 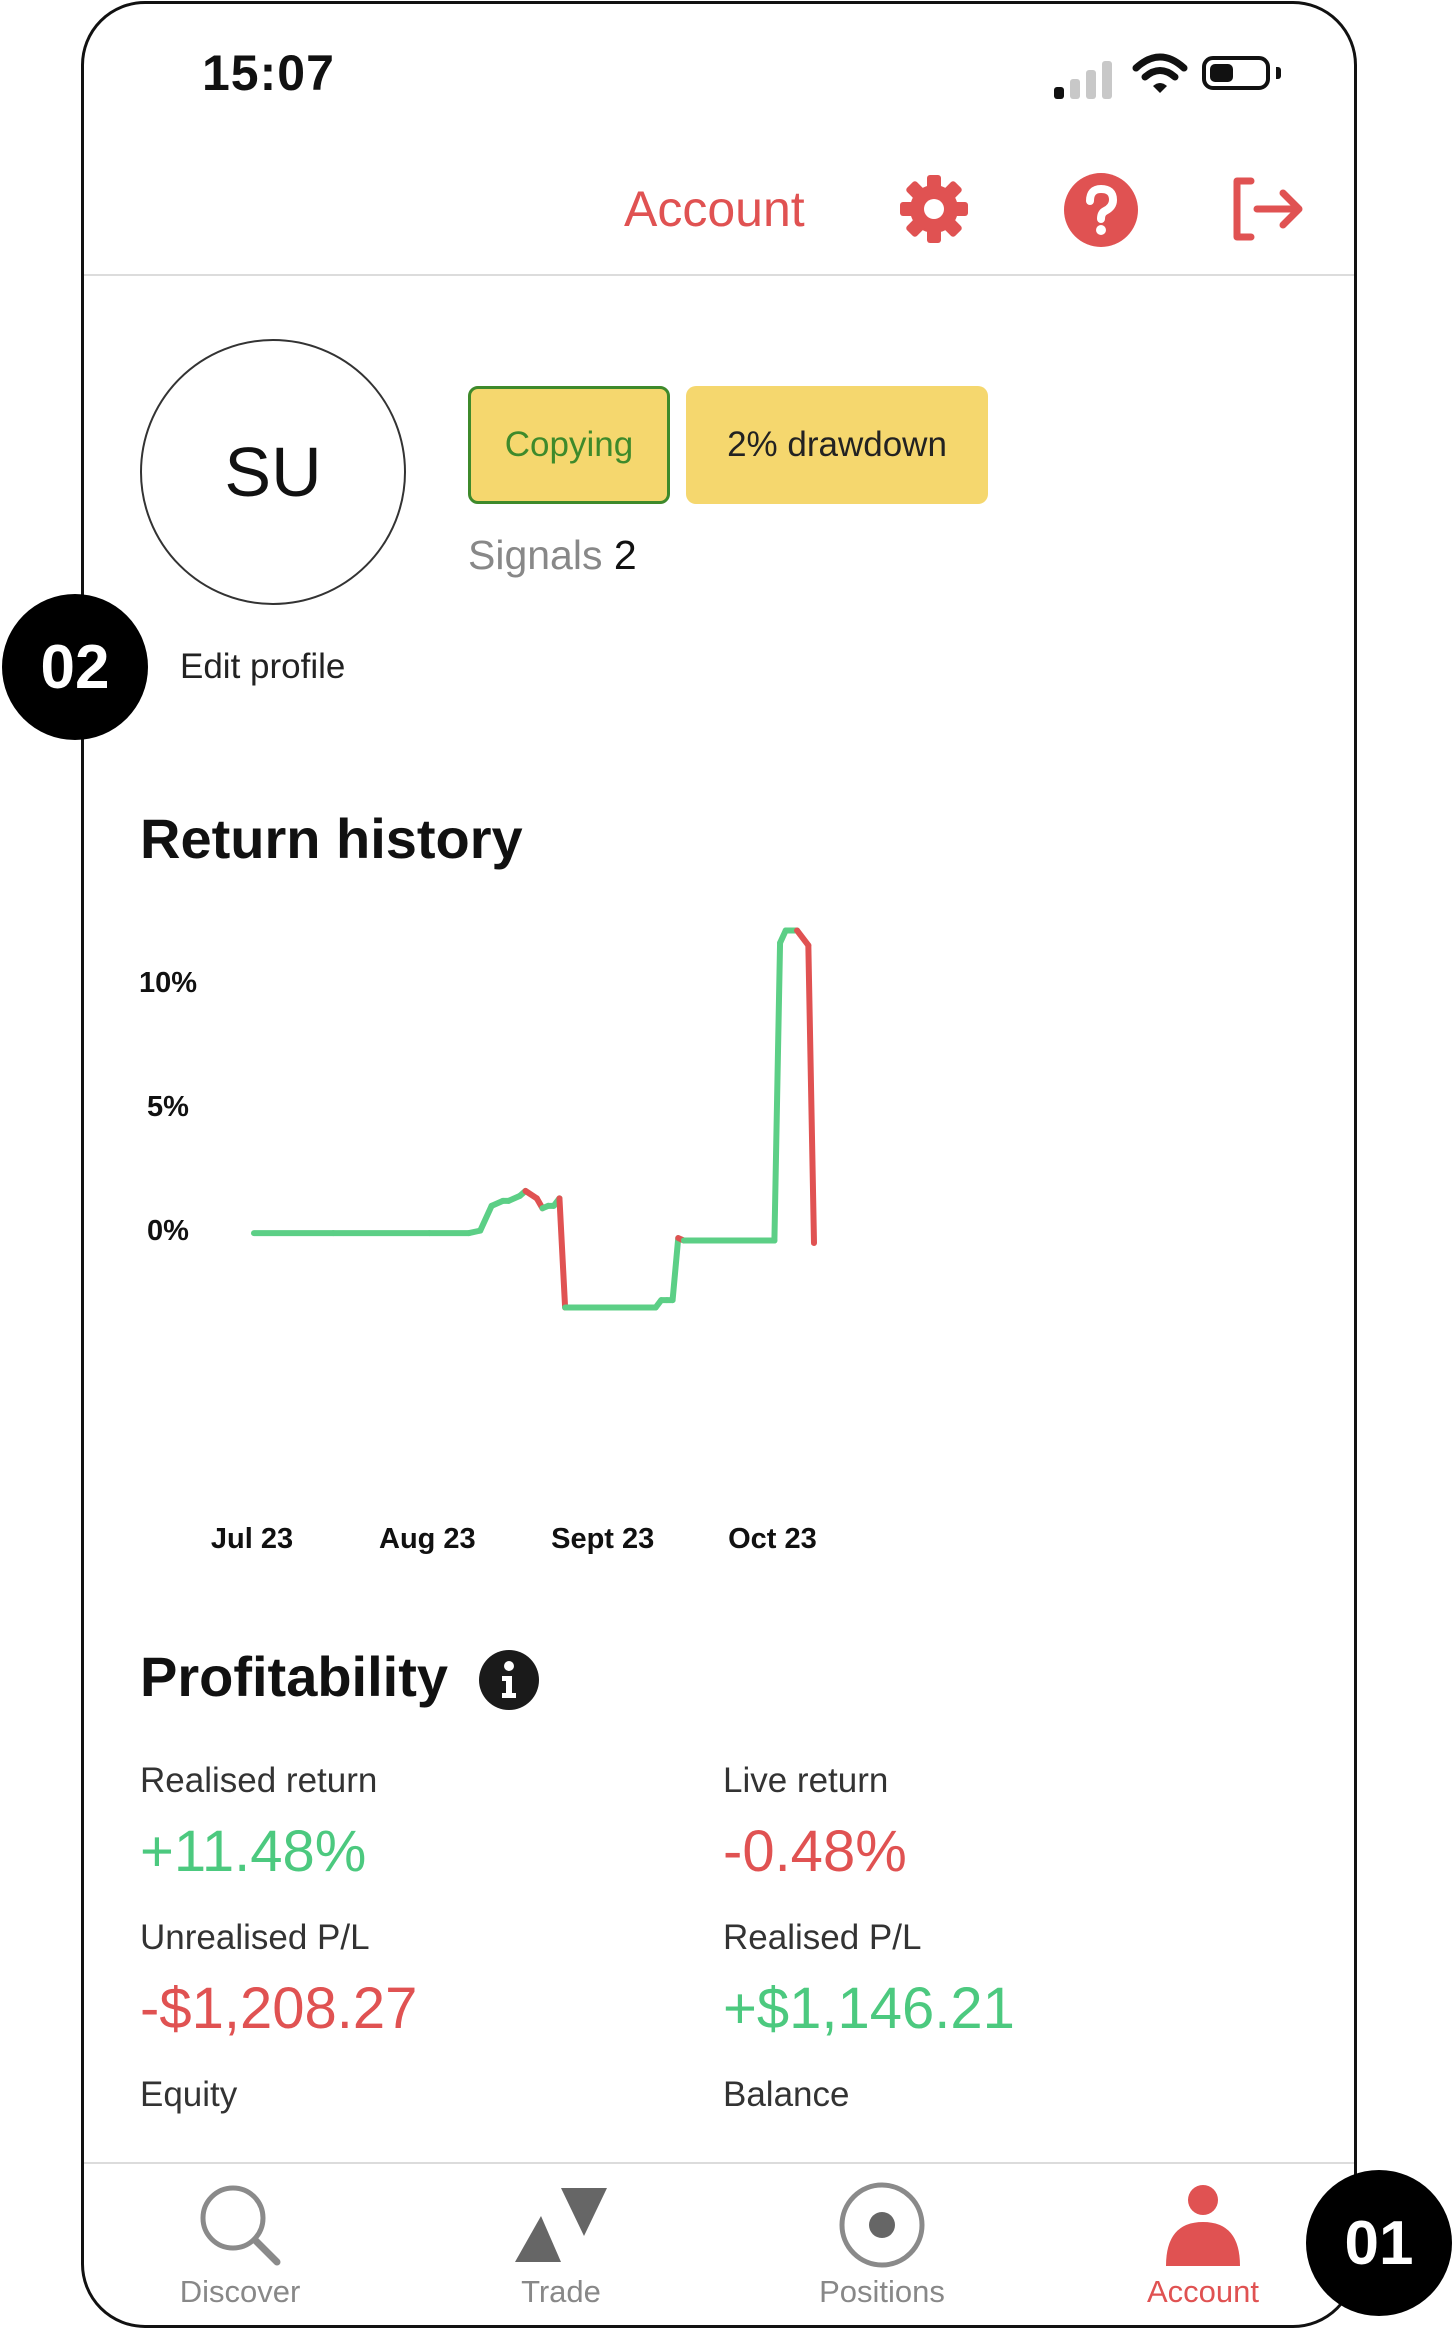 What do you see at coordinates (252, 1539) in the screenshot?
I see `x-tick-label: Jul 23` at bounding box center [252, 1539].